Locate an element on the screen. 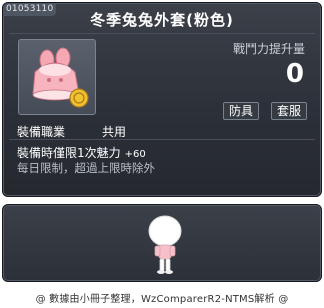  tag-armor: 防具 is located at coordinates (240, 111).